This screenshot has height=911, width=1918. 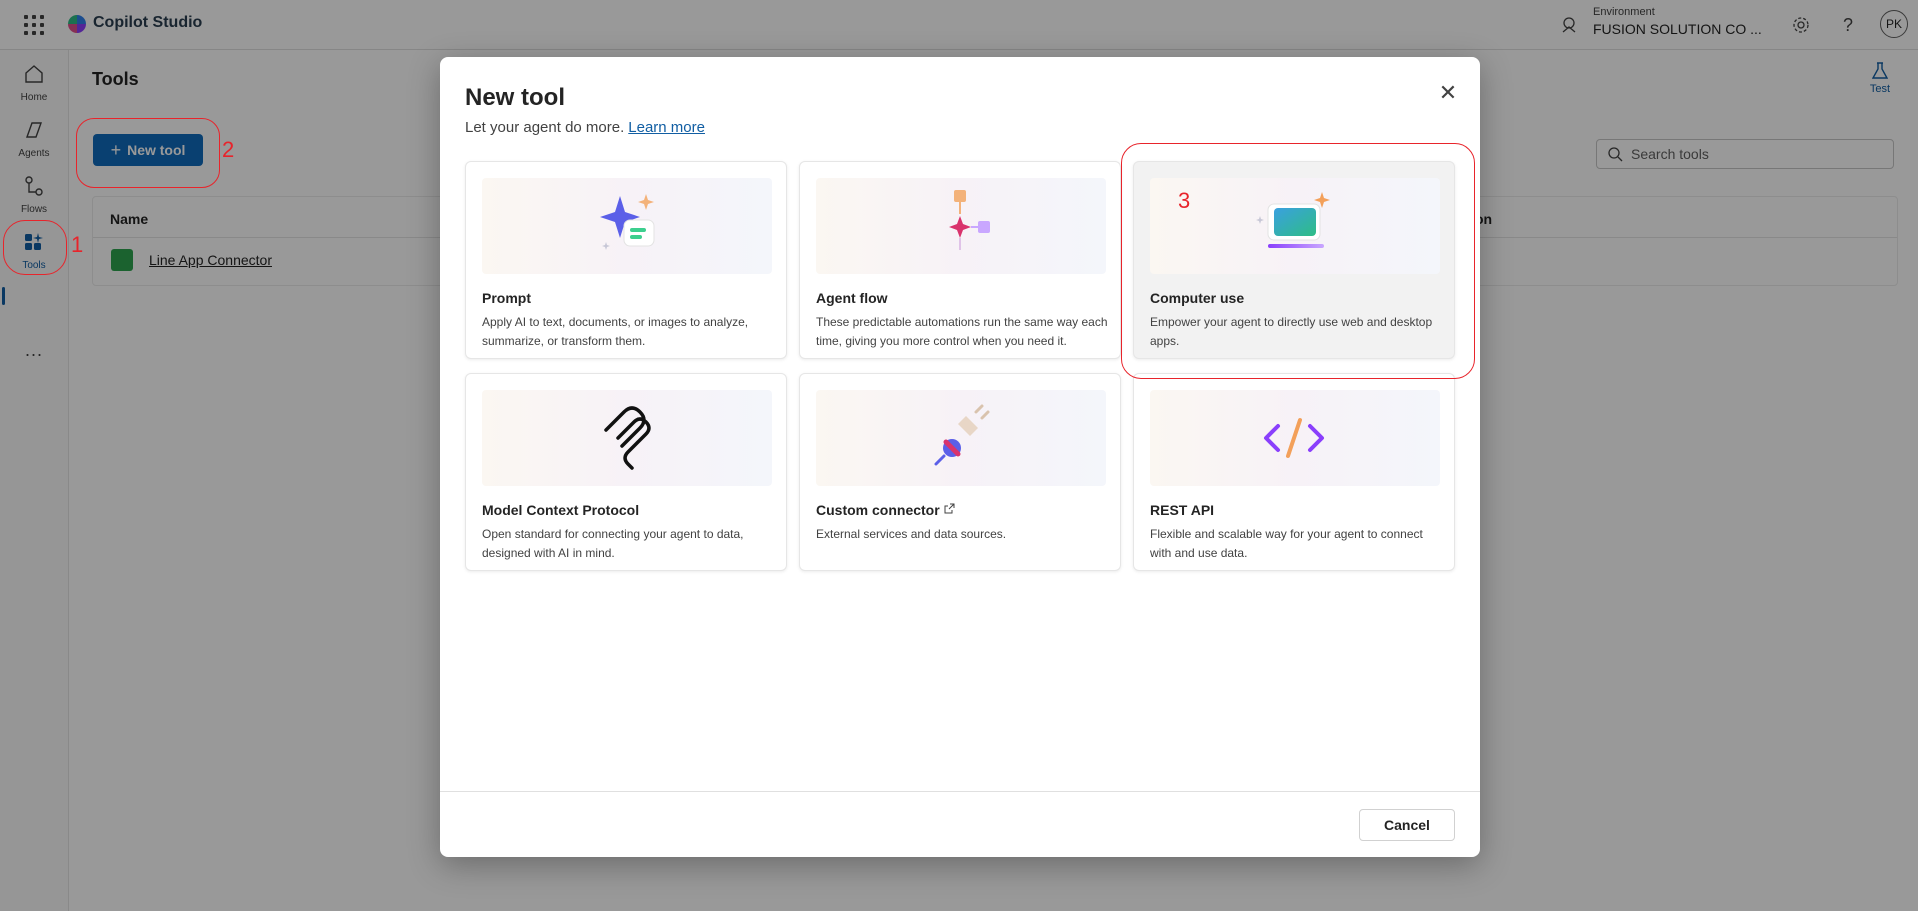 I want to click on dialog-footer-divider, so click(x=960, y=791).